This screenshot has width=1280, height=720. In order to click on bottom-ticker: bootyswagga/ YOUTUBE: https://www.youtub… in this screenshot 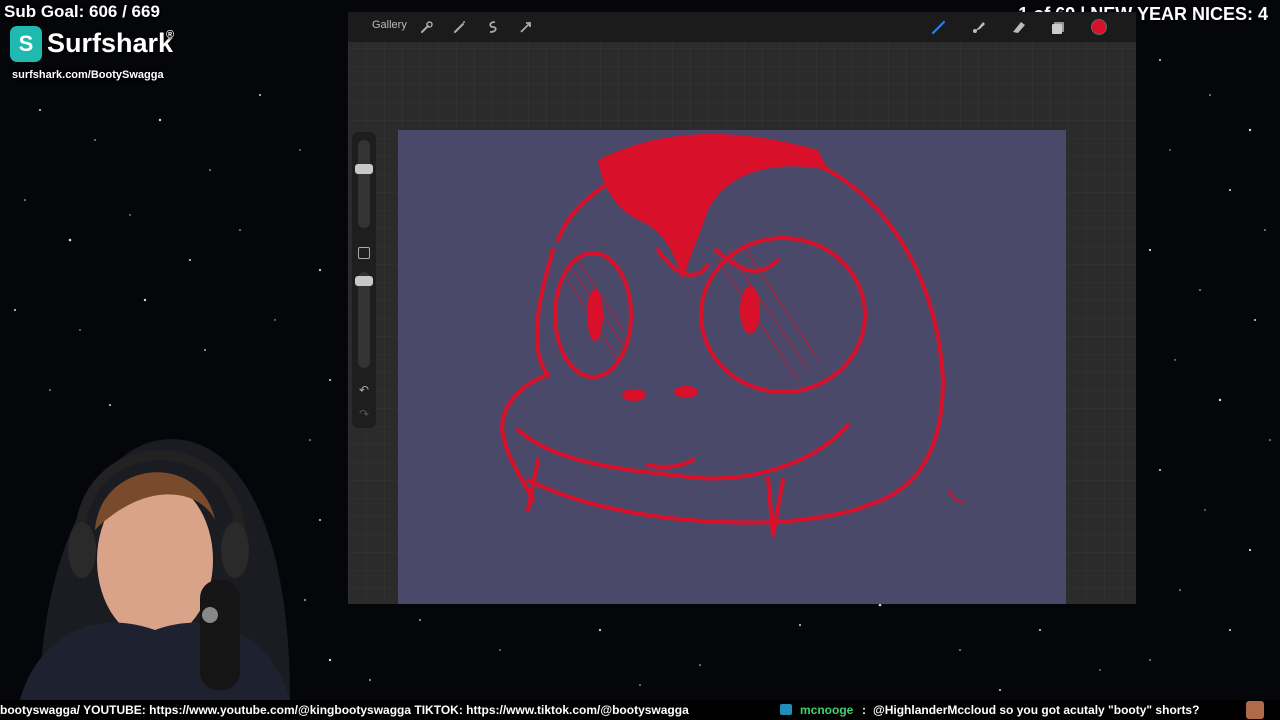, I will do `click(640, 710)`.